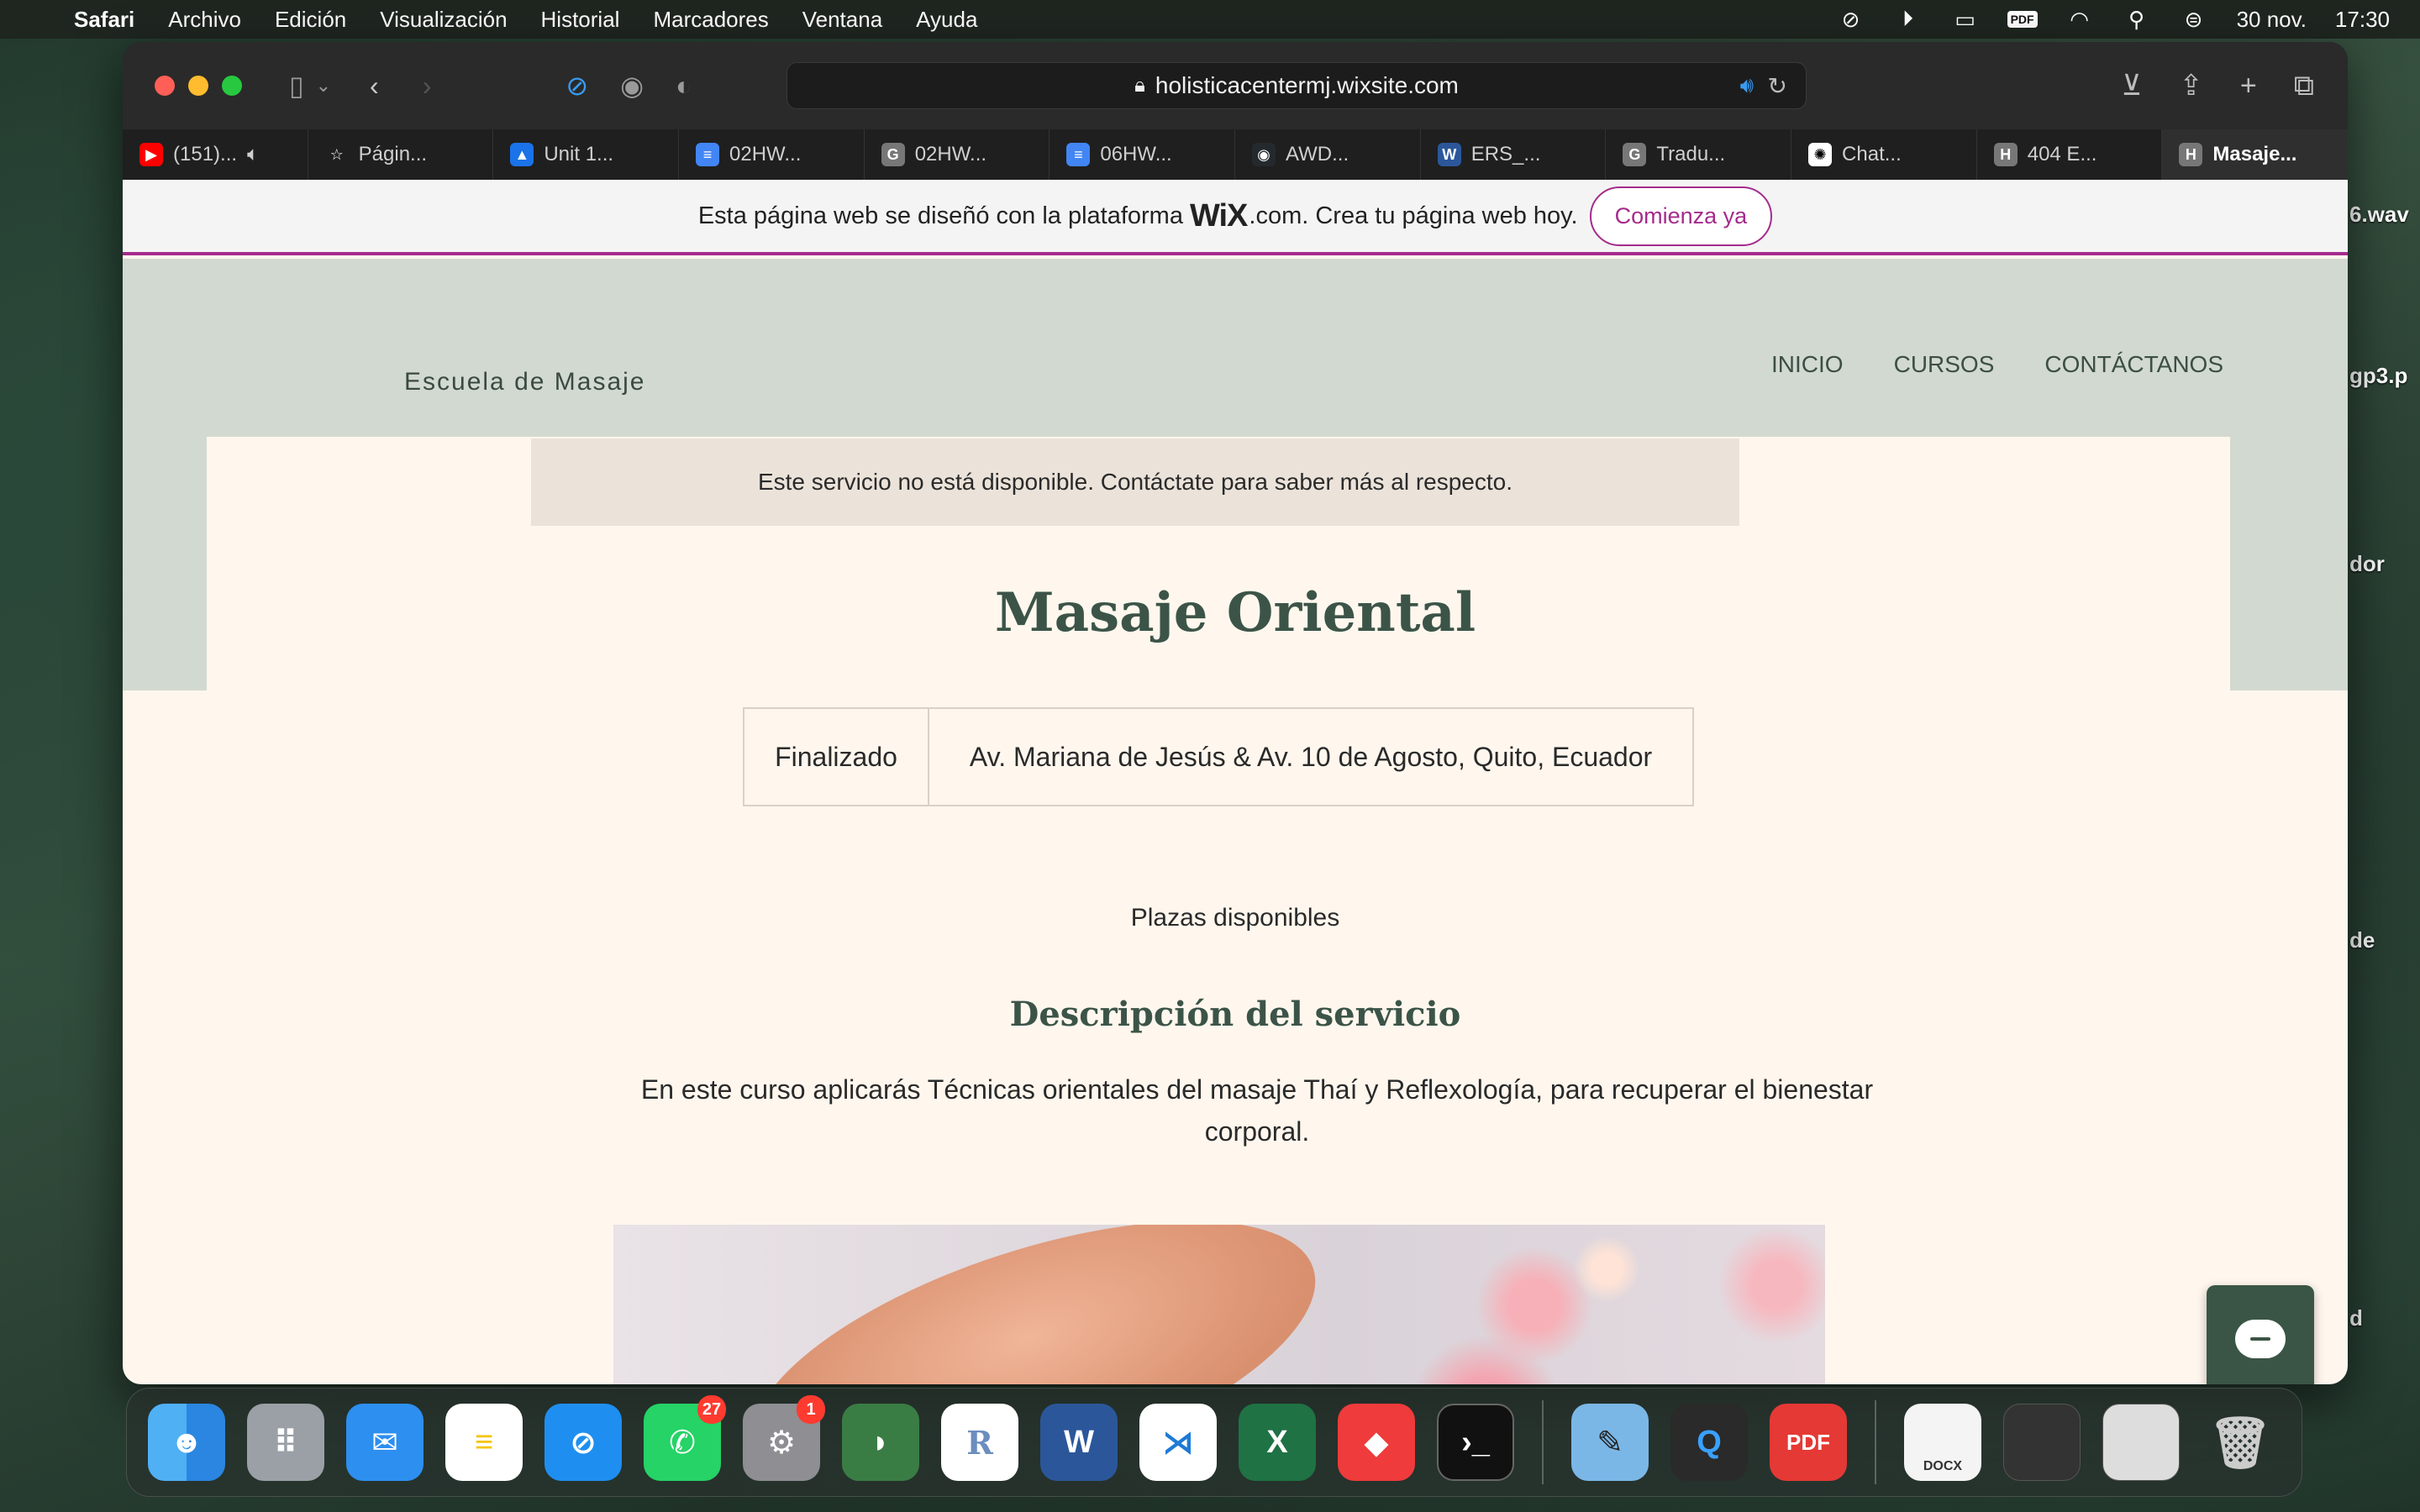  I want to click on quicktime-app-icon: Q, so click(1709, 1442).